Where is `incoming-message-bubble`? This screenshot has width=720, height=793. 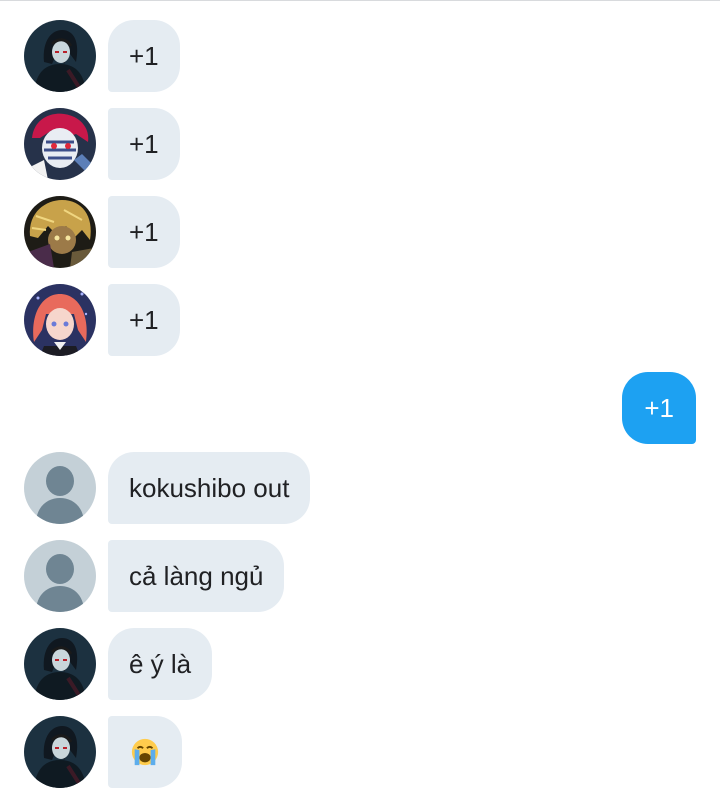
incoming-message-bubble is located at coordinates (145, 752).